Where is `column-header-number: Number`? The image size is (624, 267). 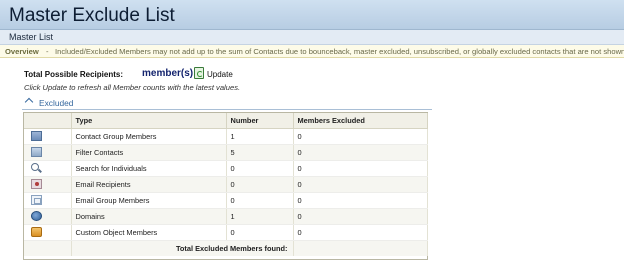
column-header-number: Number is located at coordinates (260, 121).